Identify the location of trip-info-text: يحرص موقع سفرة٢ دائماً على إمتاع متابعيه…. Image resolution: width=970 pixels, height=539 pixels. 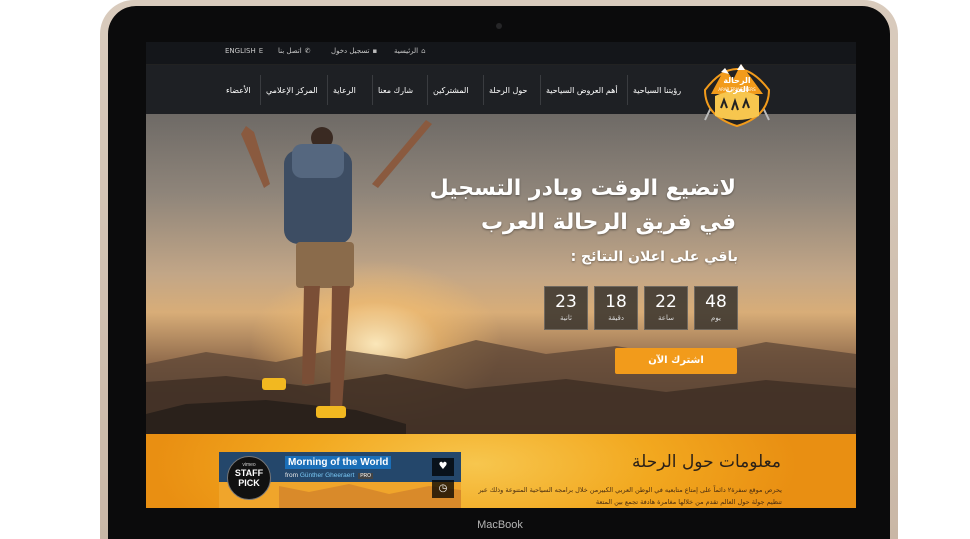
(630, 496).